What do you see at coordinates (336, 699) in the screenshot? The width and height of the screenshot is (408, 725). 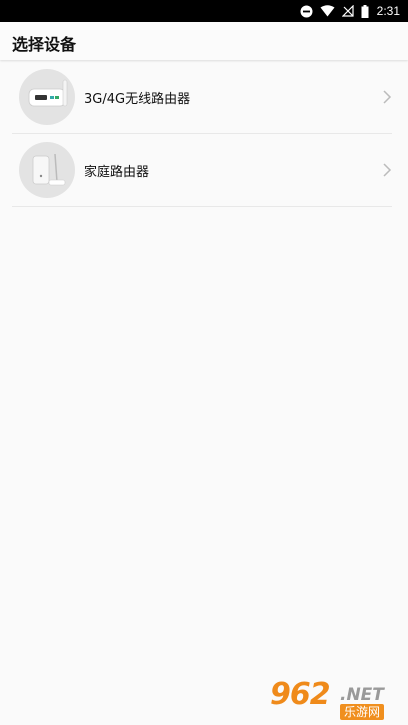 I see `watermark: 962 .NET 乐游网` at bounding box center [336, 699].